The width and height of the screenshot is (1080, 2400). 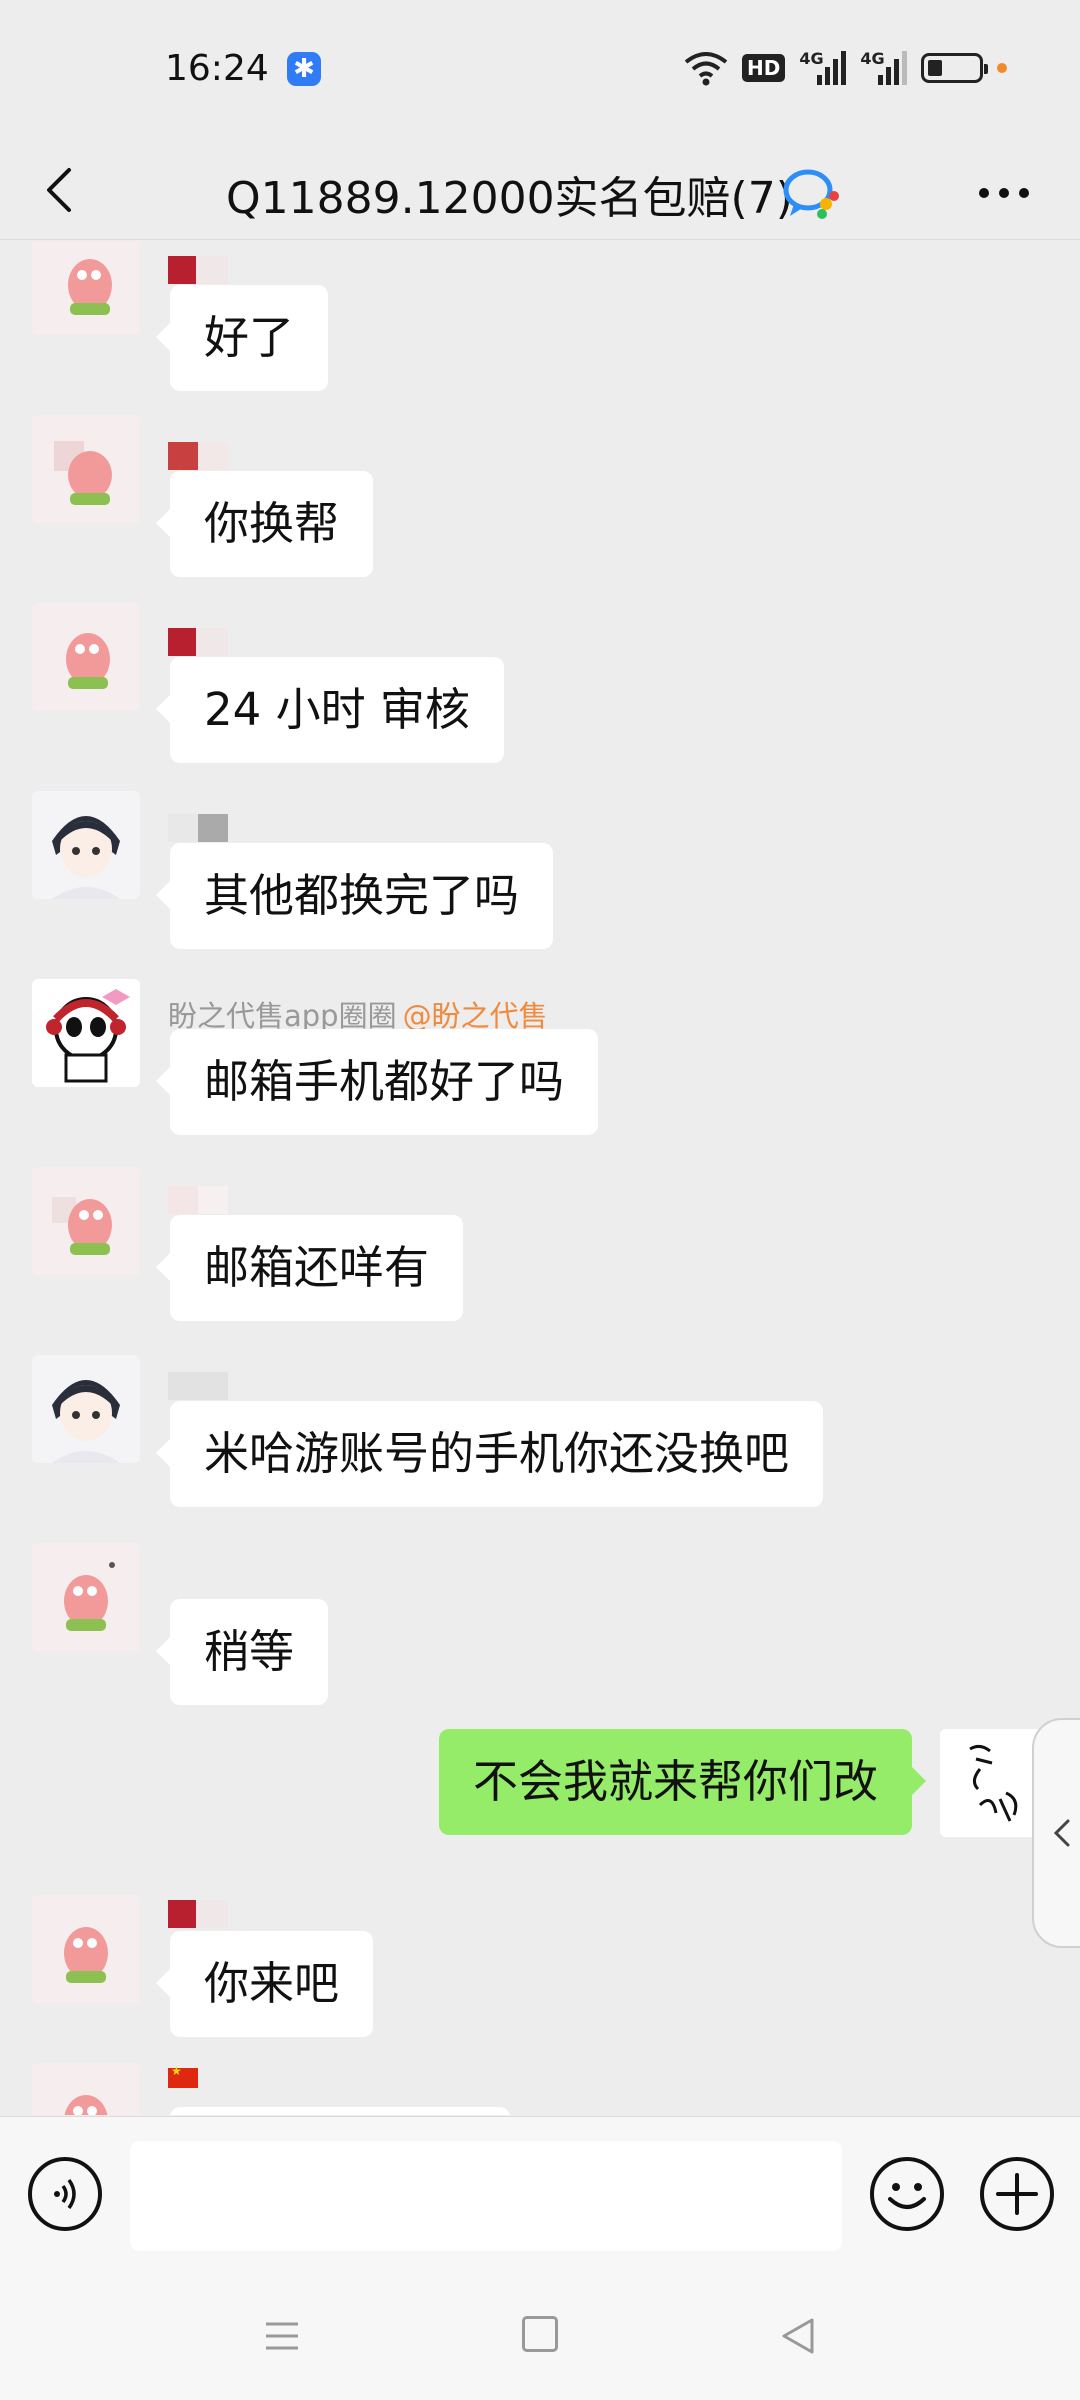 What do you see at coordinates (264, 524) in the screenshot?
I see `message-bubble: 你换帮` at bounding box center [264, 524].